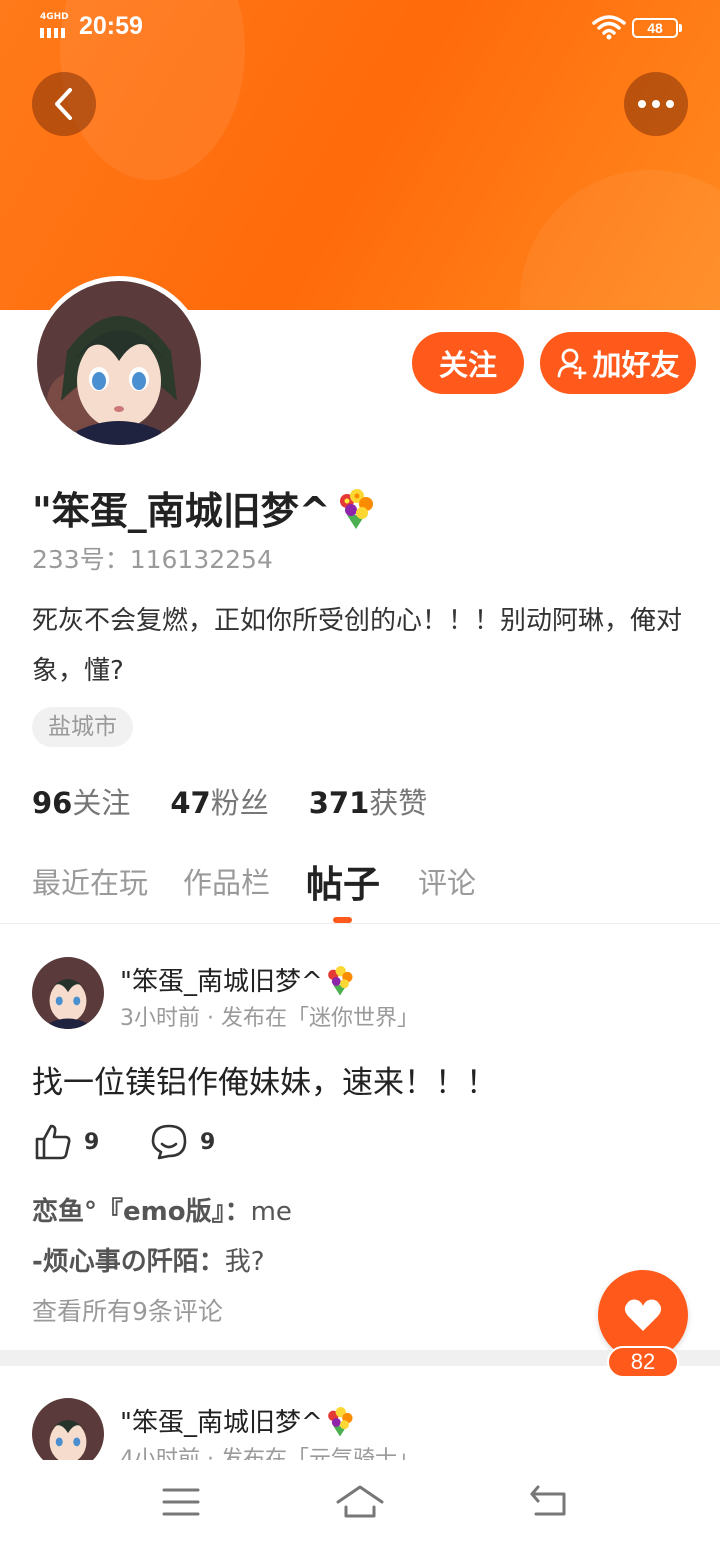  I want to click on tab-posts: 帖子, so click(343, 881).